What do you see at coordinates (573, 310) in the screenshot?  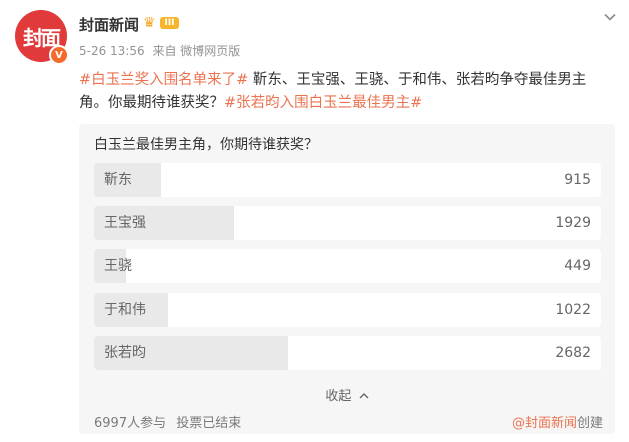 I see `poll-option-count: 1022` at bounding box center [573, 310].